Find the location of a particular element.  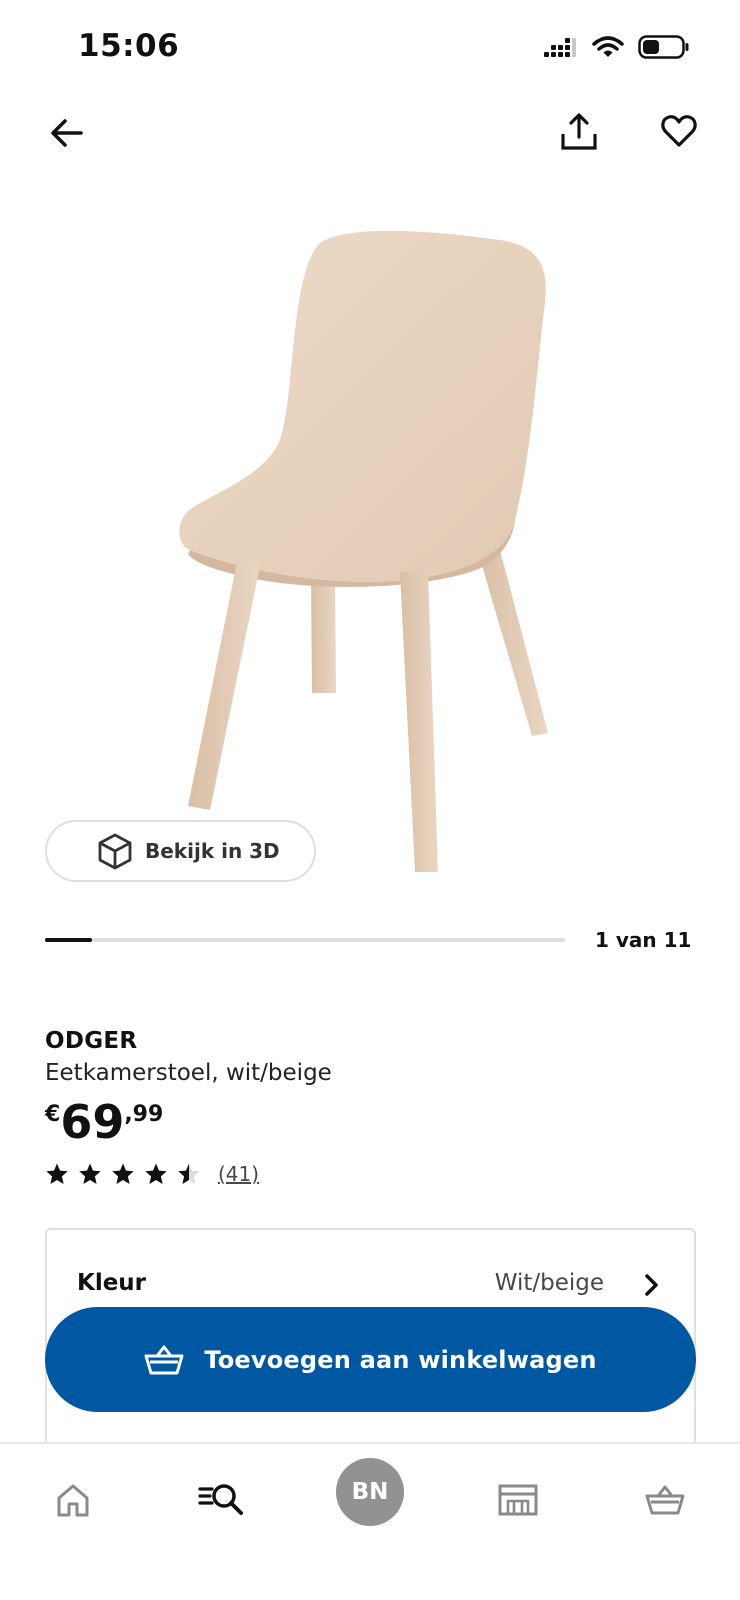

price-currency: € is located at coordinates (53, 1114).